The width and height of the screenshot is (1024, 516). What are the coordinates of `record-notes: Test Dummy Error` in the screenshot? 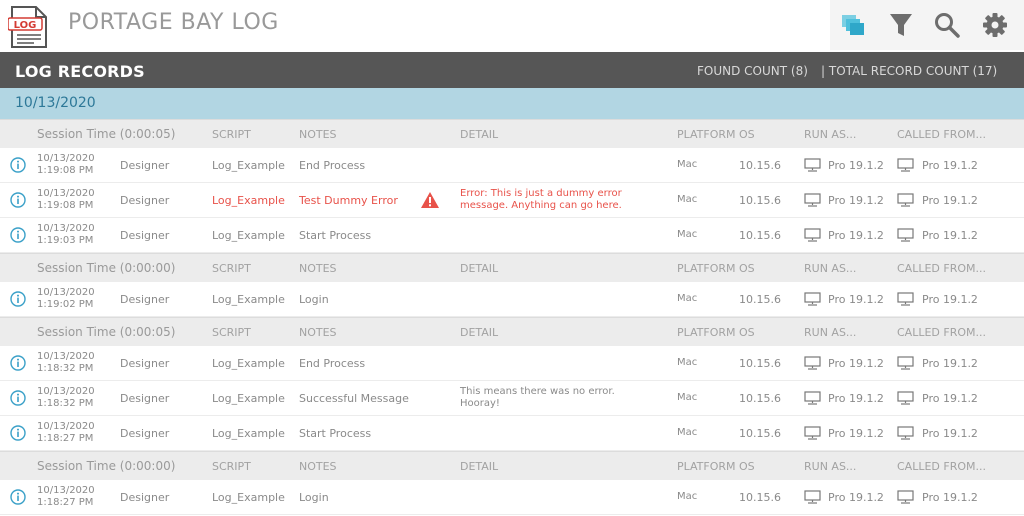 It's located at (348, 200).